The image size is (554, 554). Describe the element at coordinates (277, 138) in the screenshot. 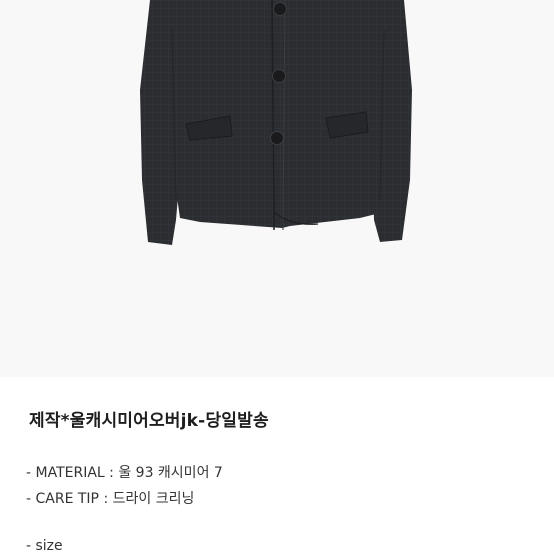

I see `button-bottom` at that location.